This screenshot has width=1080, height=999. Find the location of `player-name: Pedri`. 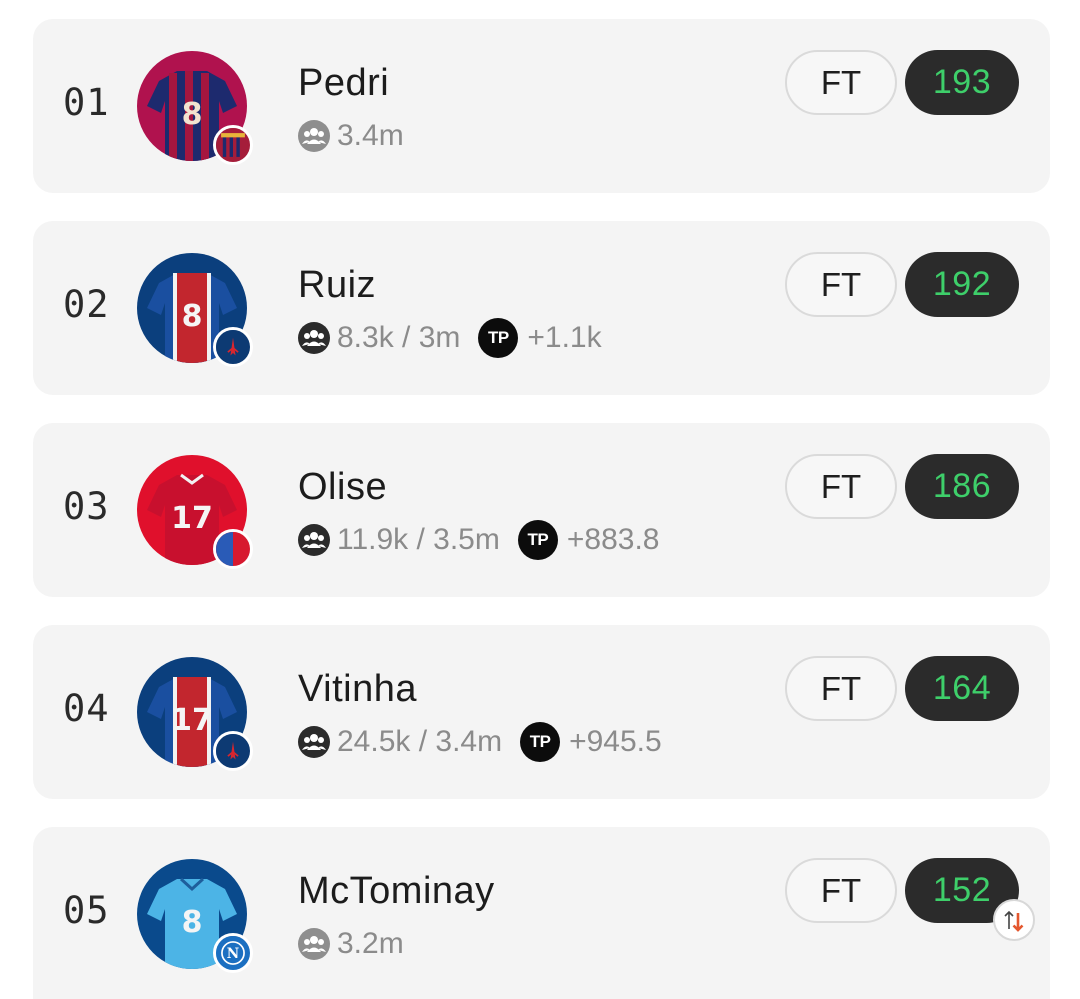

player-name: Pedri is located at coordinates (344, 83).